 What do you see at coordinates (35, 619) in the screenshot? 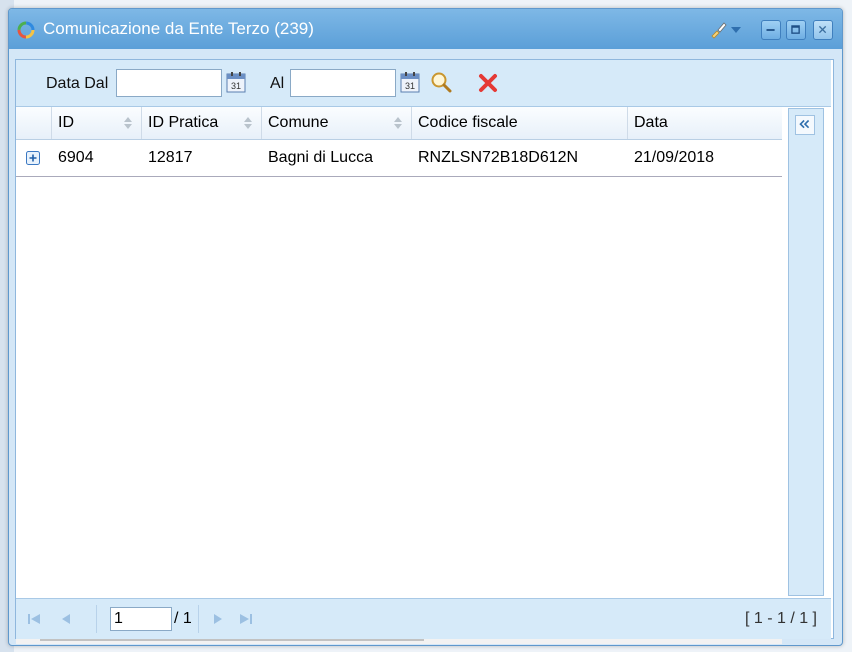
I see `first-page-icon` at bounding box center [35, 619].